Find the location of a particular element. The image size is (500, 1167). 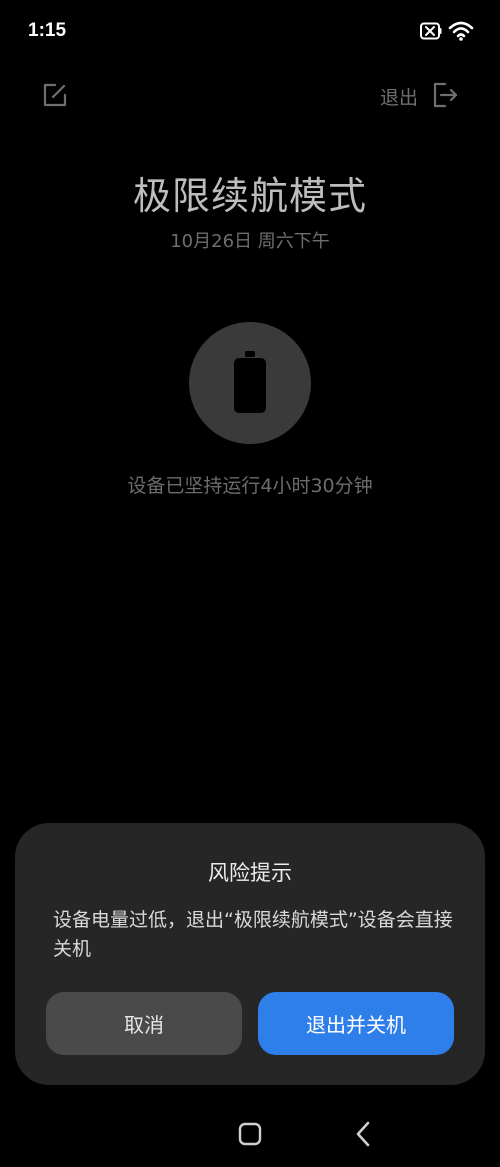

battery-icon is located at coordinates (250, 382).